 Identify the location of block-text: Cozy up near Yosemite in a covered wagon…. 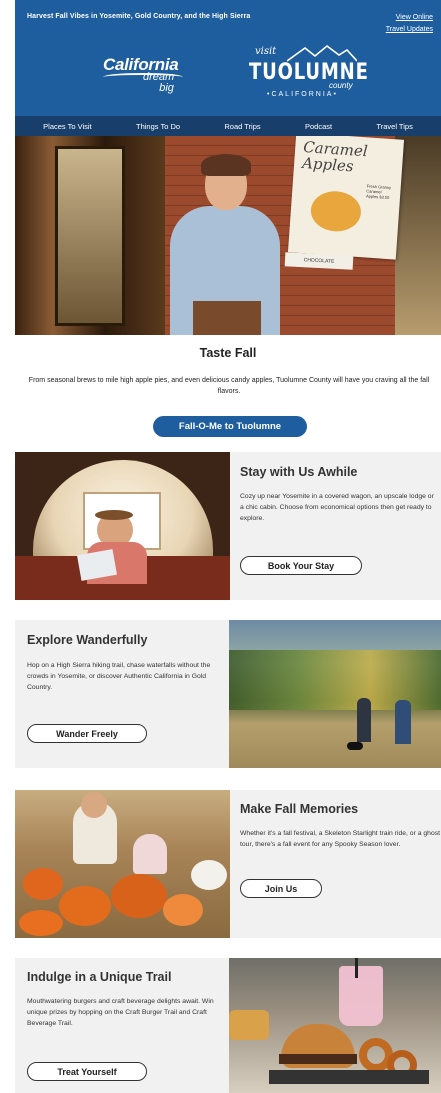
(337, 507).